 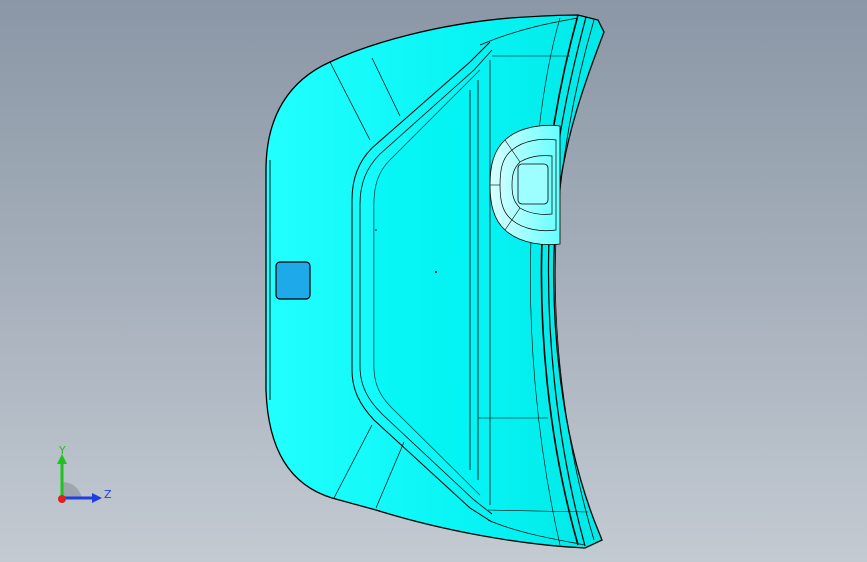 What do you see at coordinates (72, 489) in the screenshot?
I see `triad-plane-icon` at bounding box center [72, 489].